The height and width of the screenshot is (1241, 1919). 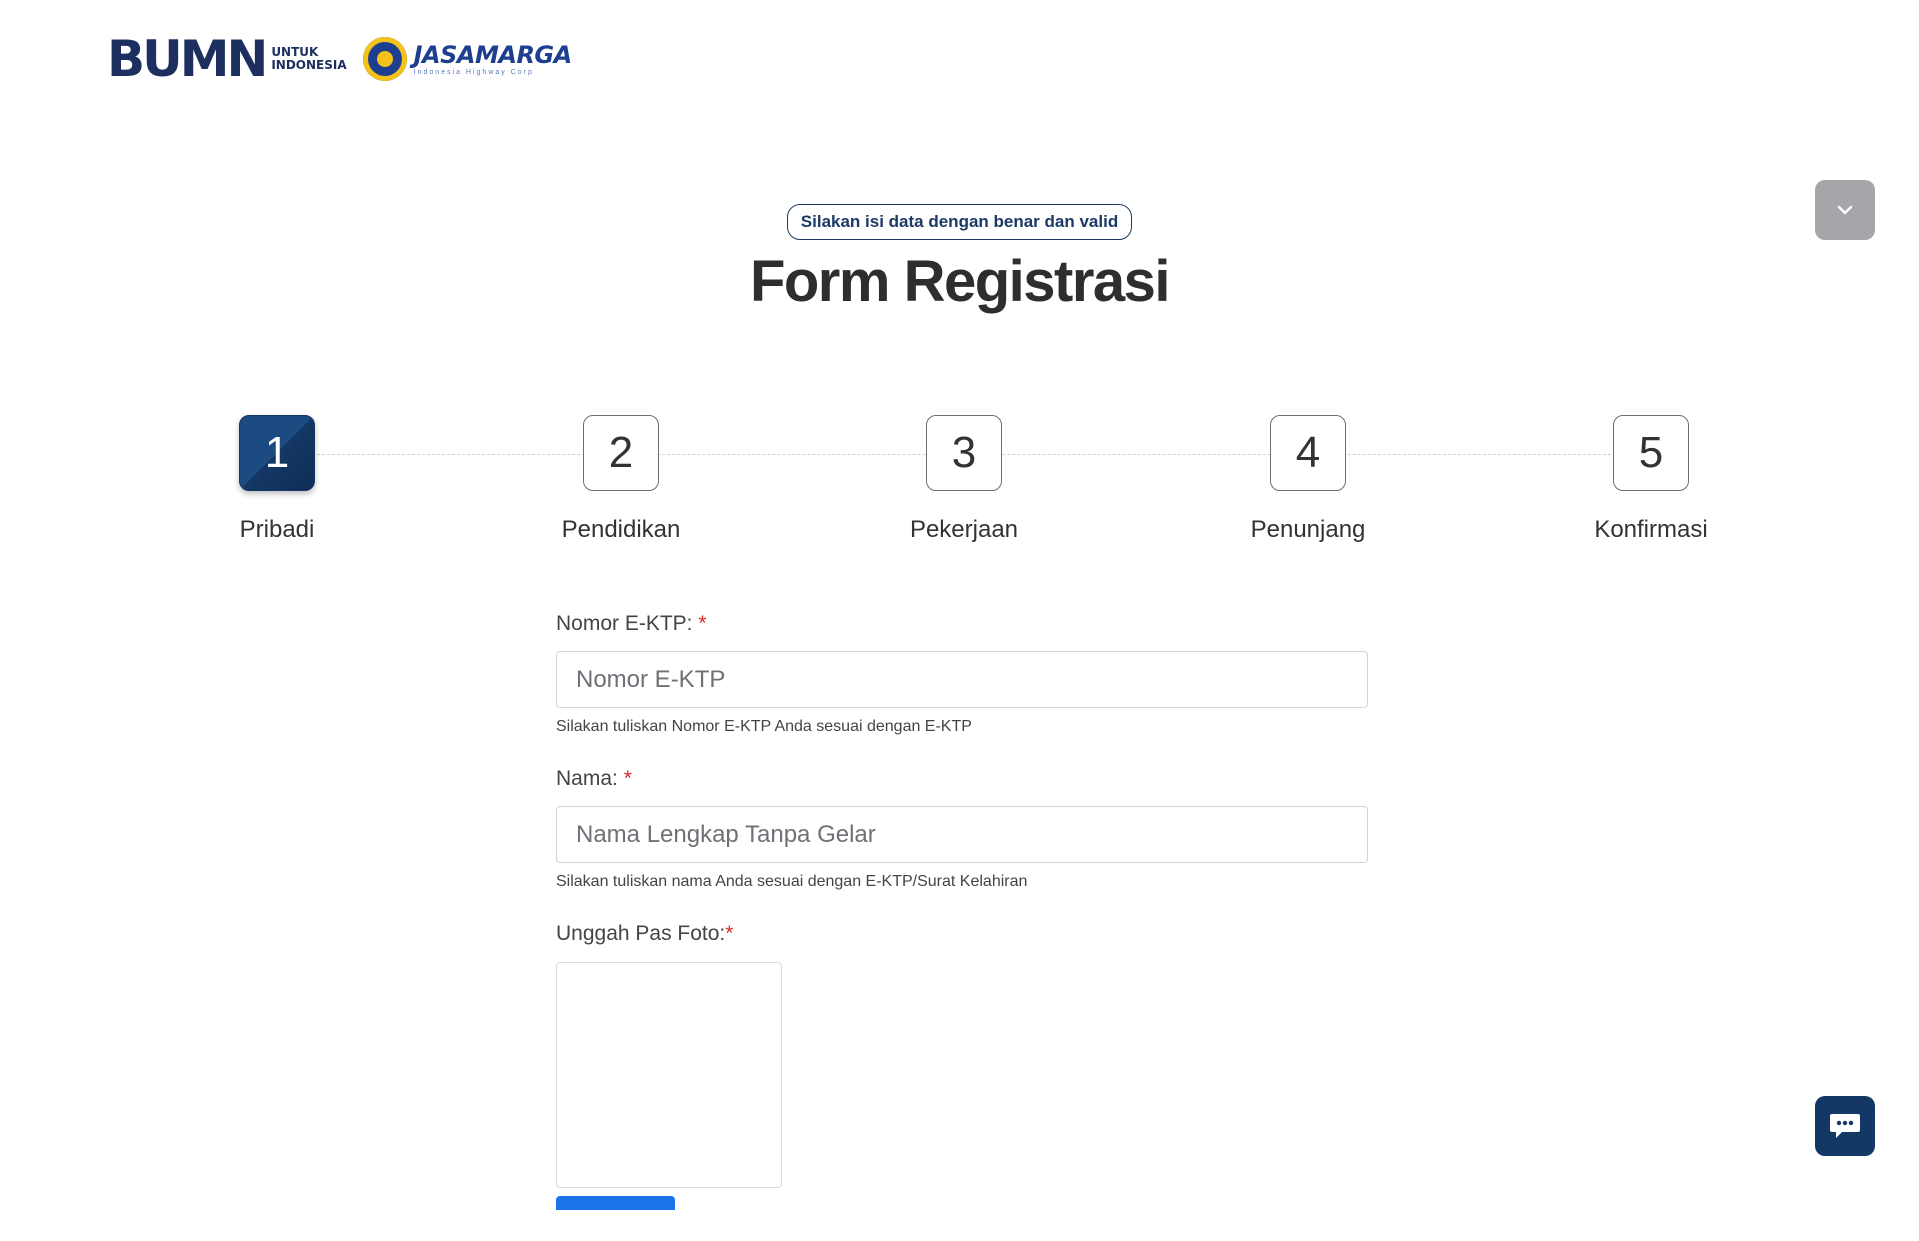 I want to click on upload-photo-button, so click(x=615, y=1203).